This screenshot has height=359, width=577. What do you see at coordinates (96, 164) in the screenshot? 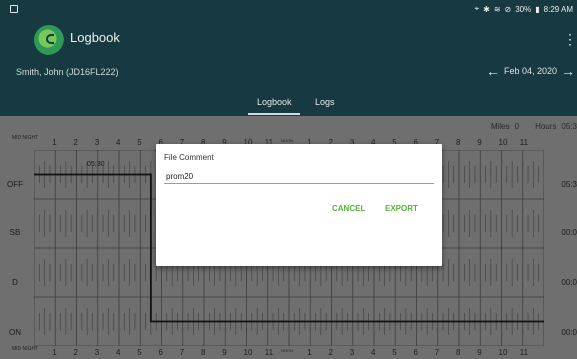
I see `duty-duration-label: 05:30` at bounding box center [96, 164].